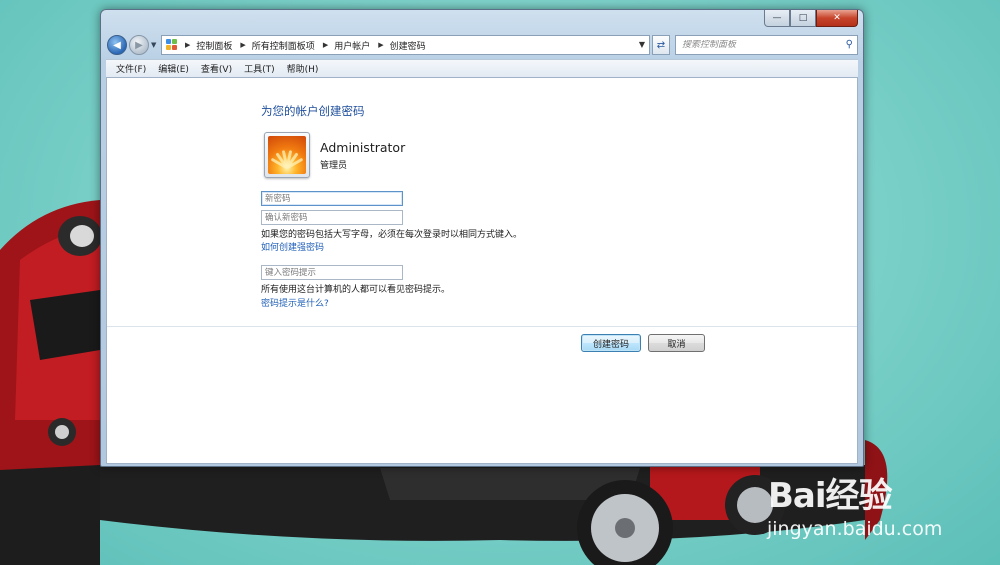 This screenshot has height=565, width=1000. What do you see at coordinates (172, 45) in the screenshot?
I see `control-panel-icon` at bounding box center [172, 45].